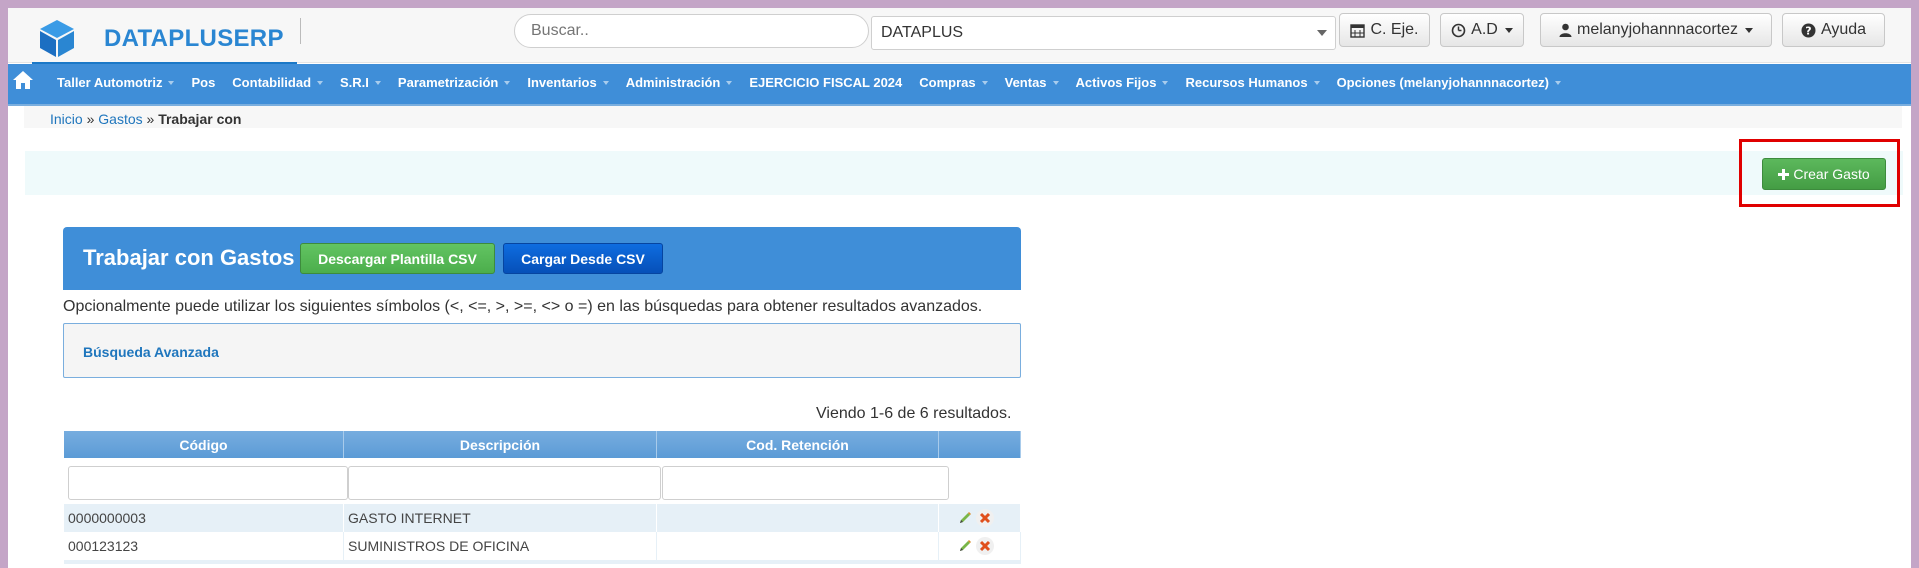 Image resolution: width=1919 pixels, height=568 pixels. I want to click on nav-item-8: Compras, so click(953, 82).